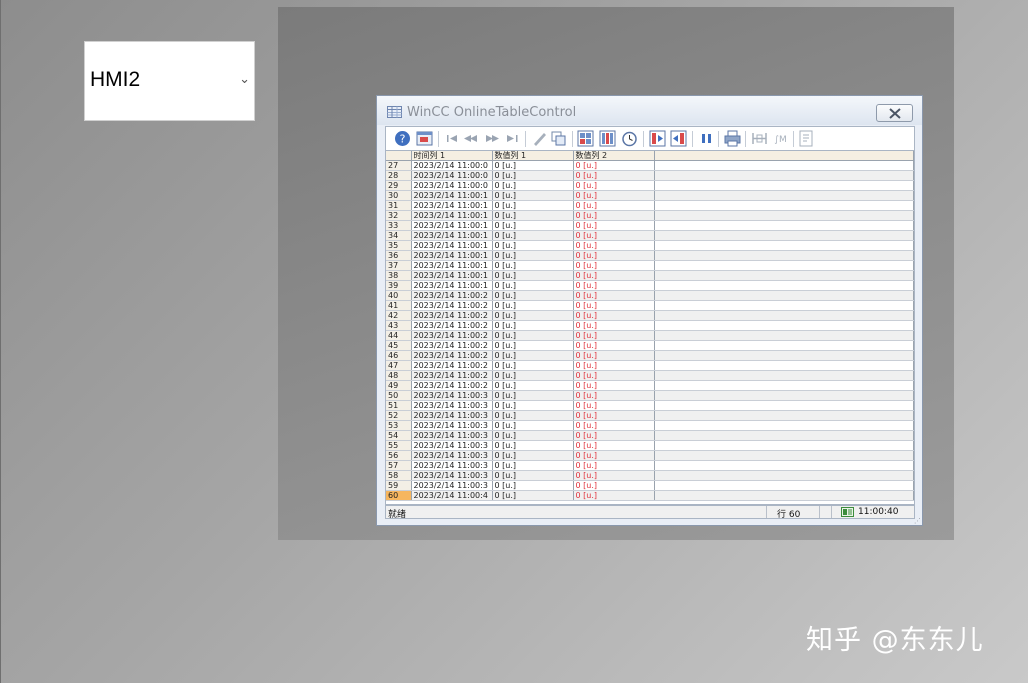 This screenshot has width=1028, height=683. Describe the element at coordinates (399, 495) in the screenshot. I see `row-number-cell: 60` at that location.